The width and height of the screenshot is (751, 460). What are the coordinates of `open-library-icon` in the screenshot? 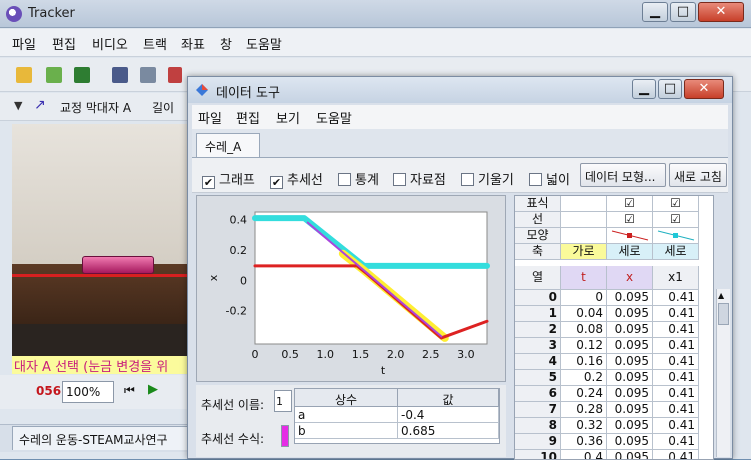 It's located at (54, 75).